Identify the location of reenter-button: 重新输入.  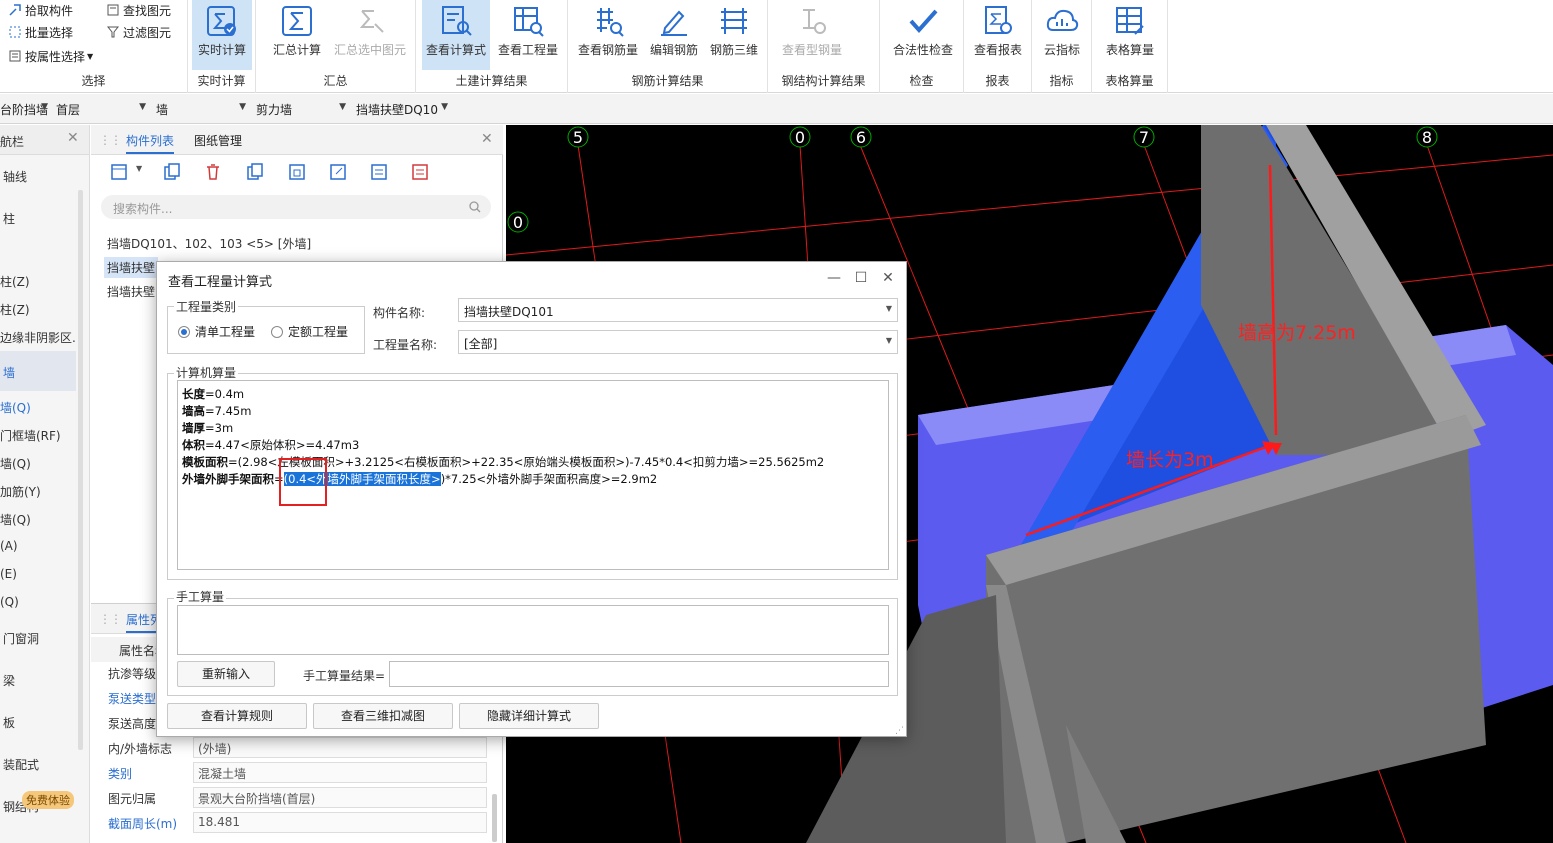
(226, 674).